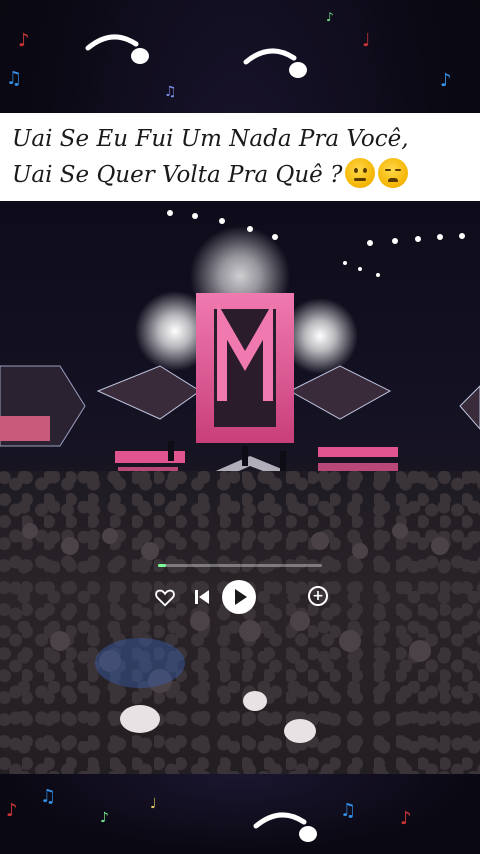  I want to click on playback-progress-bar, so click(240, 565).